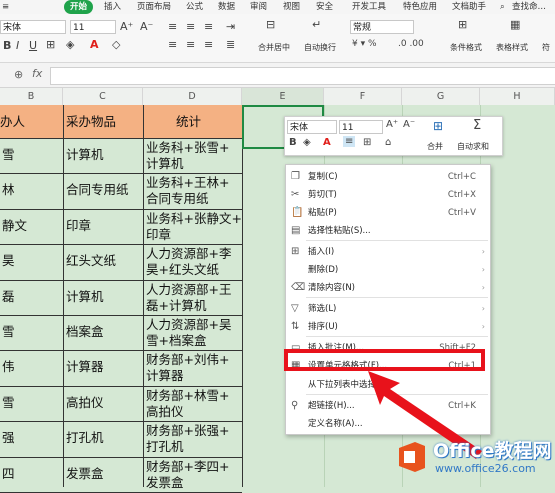 This screenshot has height=493, width=555. Describe the element at coordinates (194, 483) in the screenshot. I see `cell-stat-line2: 发票盒` at that location.